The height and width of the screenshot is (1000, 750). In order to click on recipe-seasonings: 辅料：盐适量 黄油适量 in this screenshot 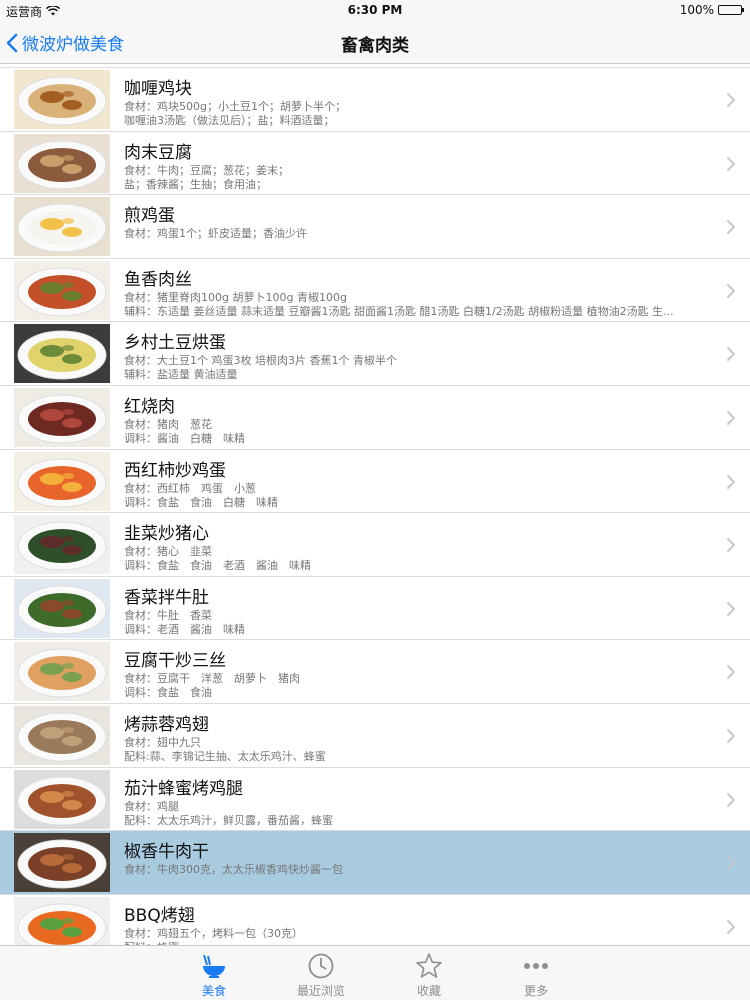, I will do `click(181, 375)`.